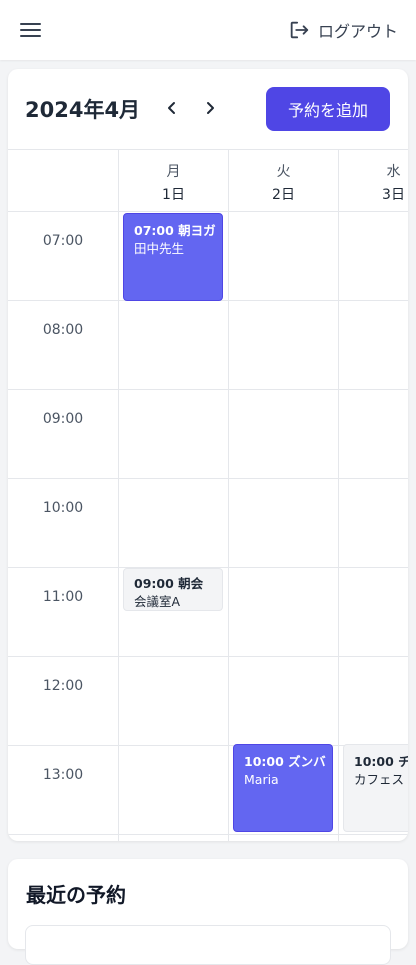  What do you see at coordinates (169, 583) in the screenshot?
I see `event-time-title: 09:00 朝会` at bounding box center [169, 583].